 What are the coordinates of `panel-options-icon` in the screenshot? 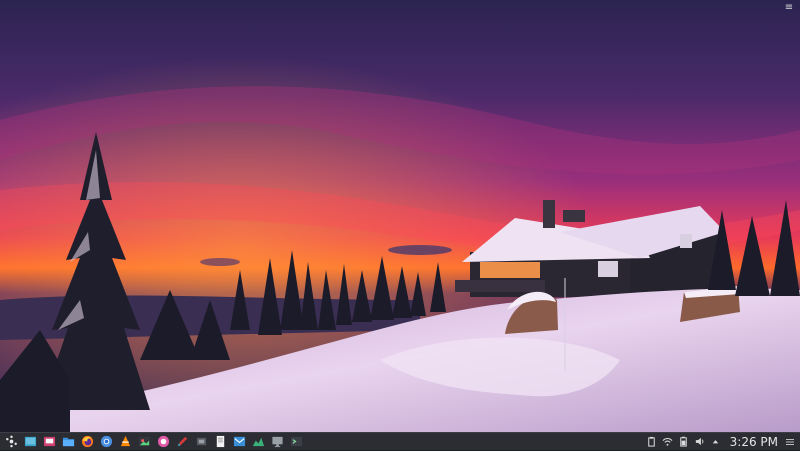 It's located at (790, 442).